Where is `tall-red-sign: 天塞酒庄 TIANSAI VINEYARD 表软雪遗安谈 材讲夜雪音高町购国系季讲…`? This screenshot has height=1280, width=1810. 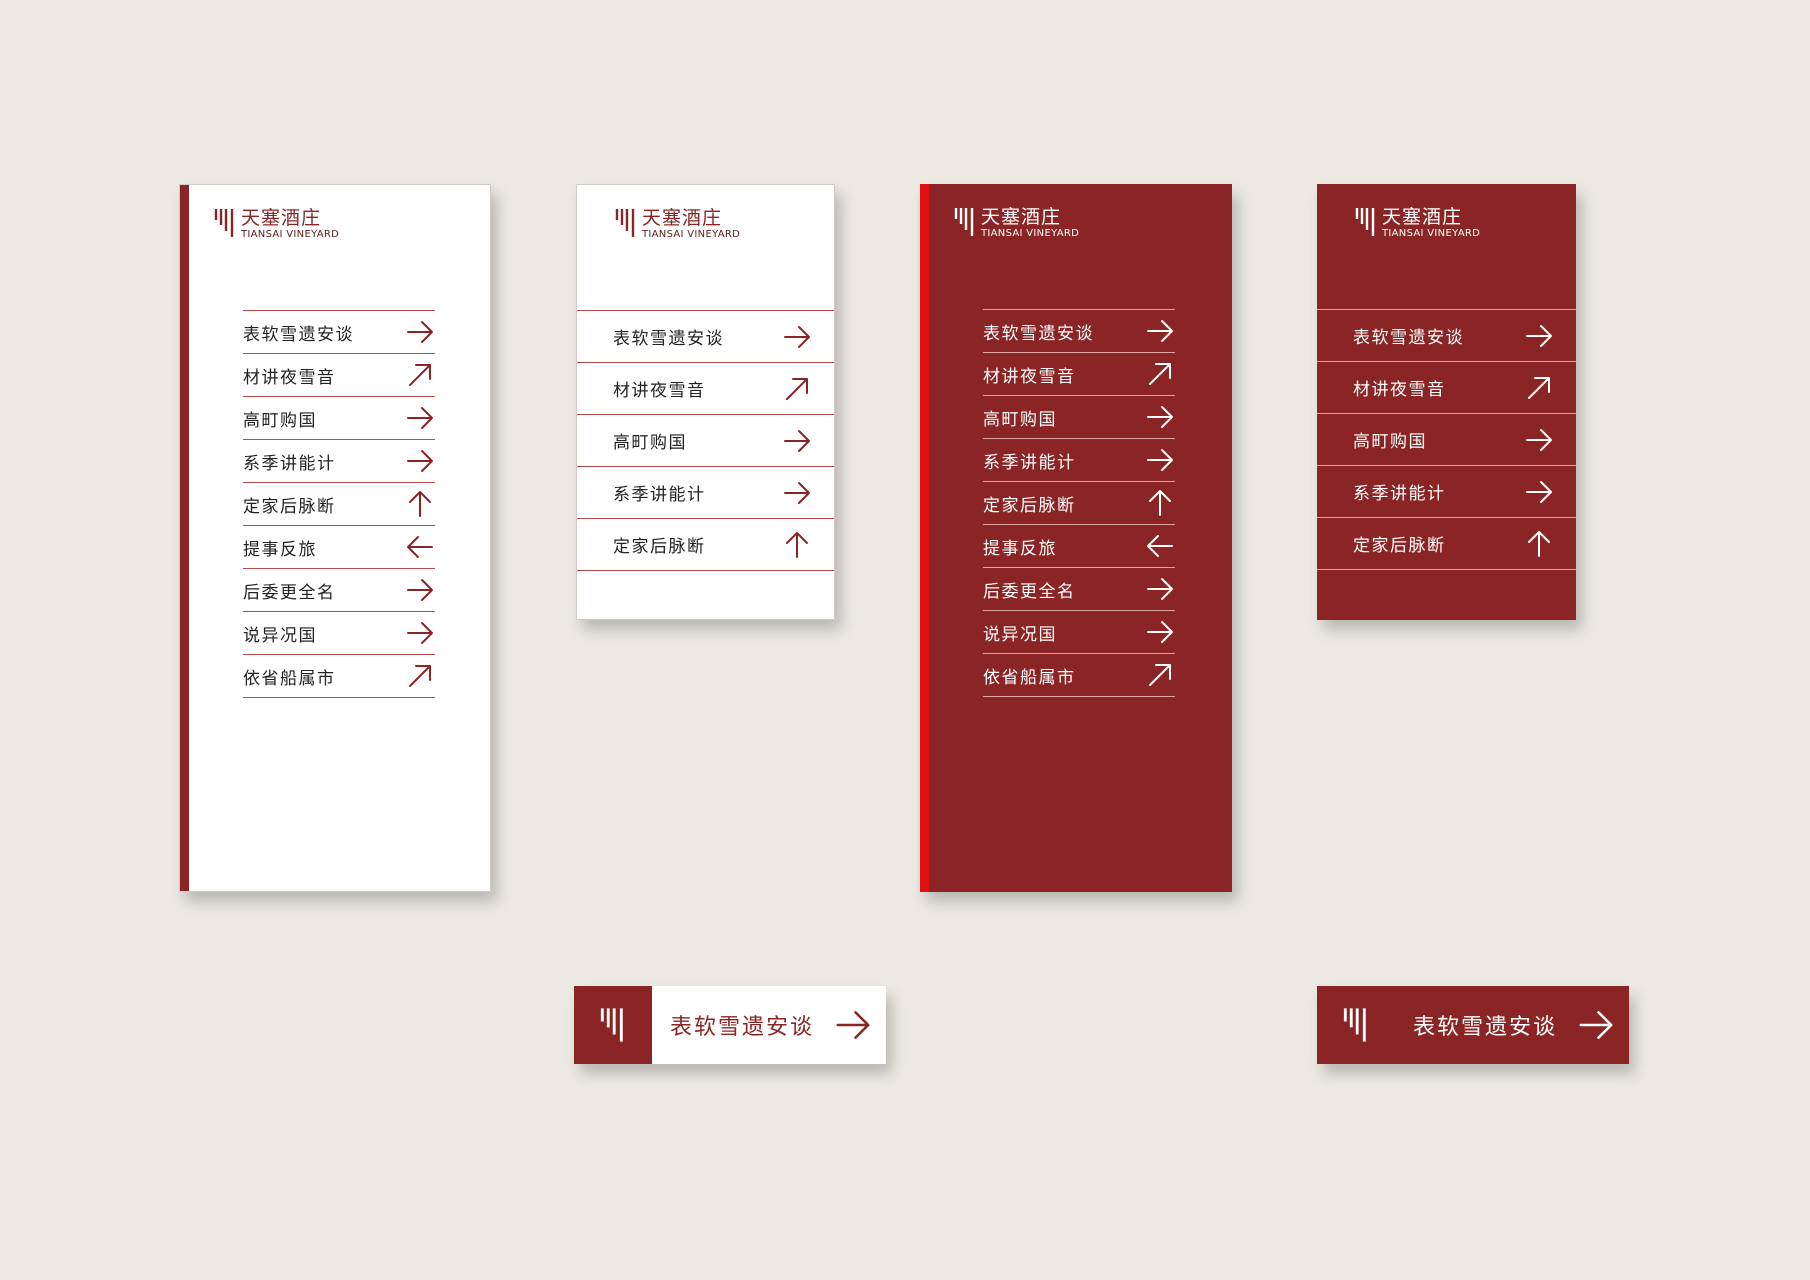
tall-red-sign: 天塞酒庄 TIANSAI VINEYARD 表软雪遗安谈 材讲夜雪音高町购国系季讲… is located at coordinates (1076, 538).